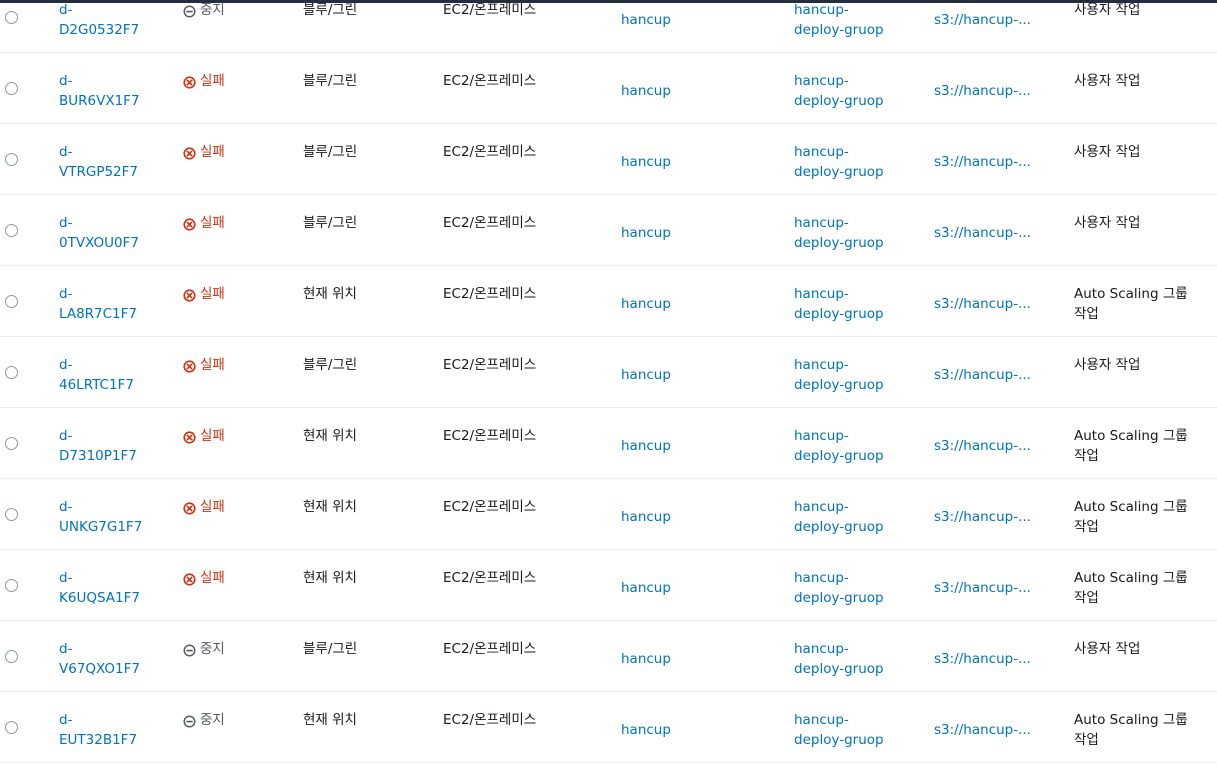 This screenshot has width=1217, height=763. Describe the element at coordinates (212, 10) in the screenshot. I see `status-text: 중지` at that location.